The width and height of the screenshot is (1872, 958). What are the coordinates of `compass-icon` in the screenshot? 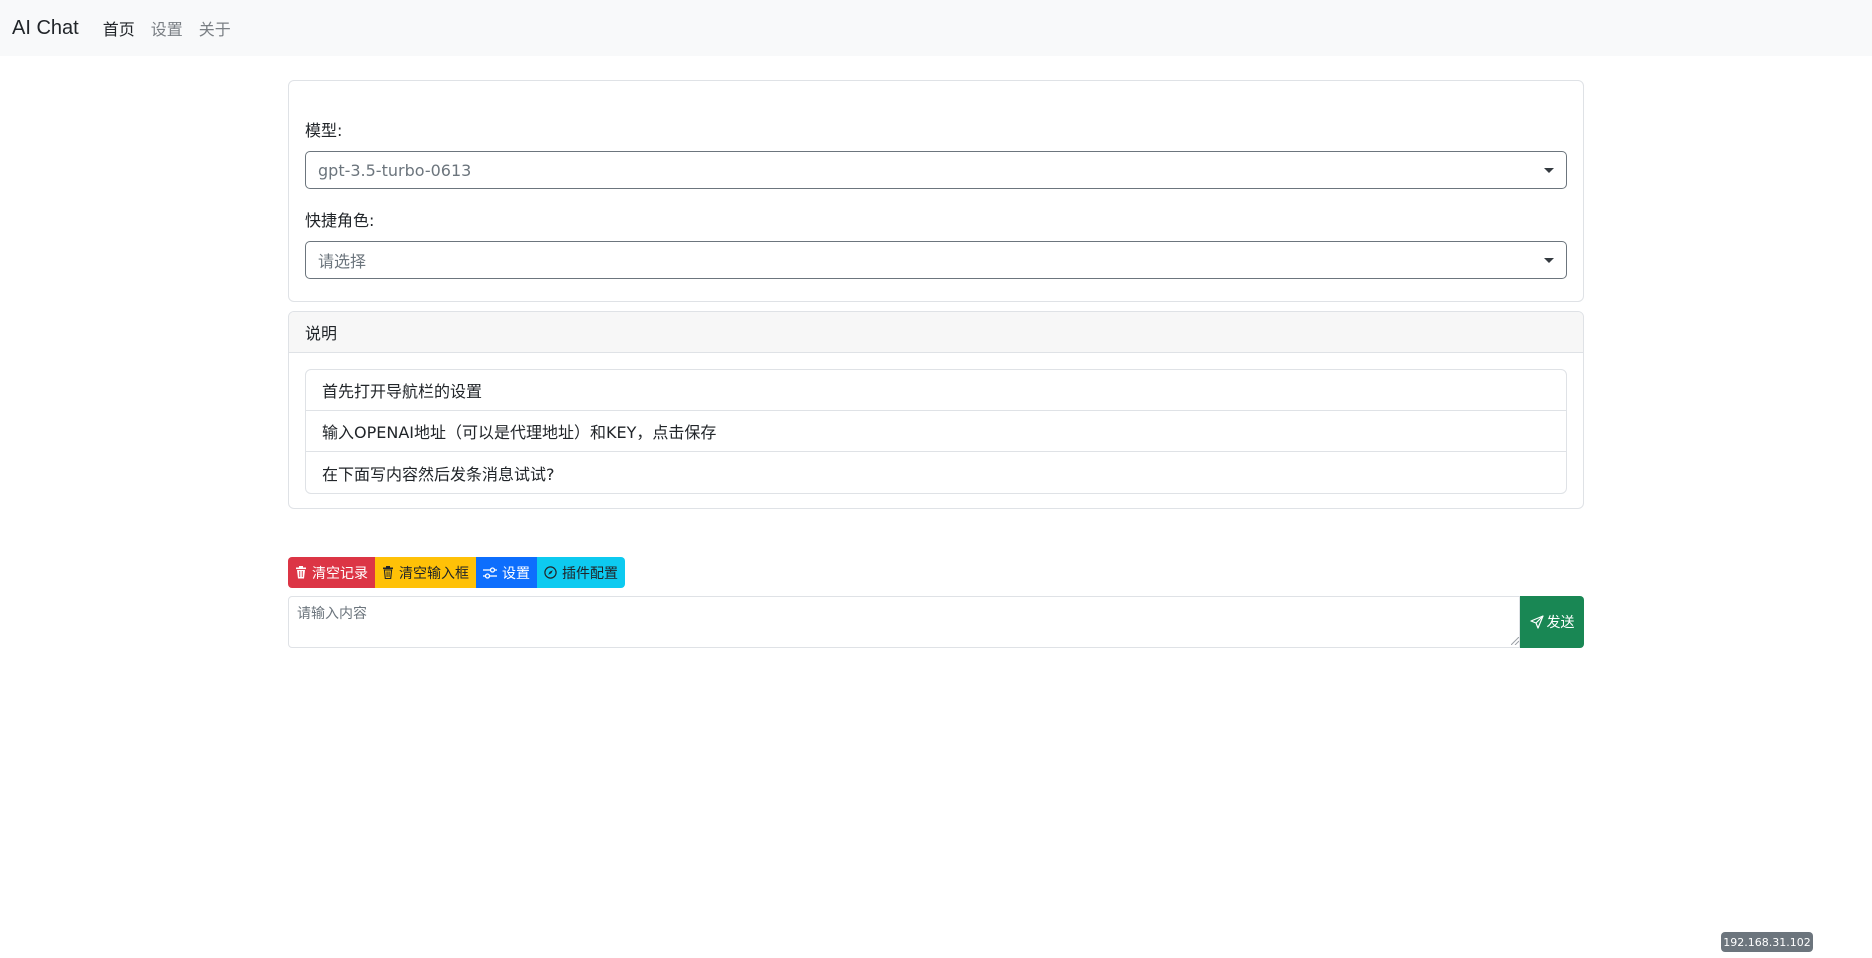 It's located at (550, 572).